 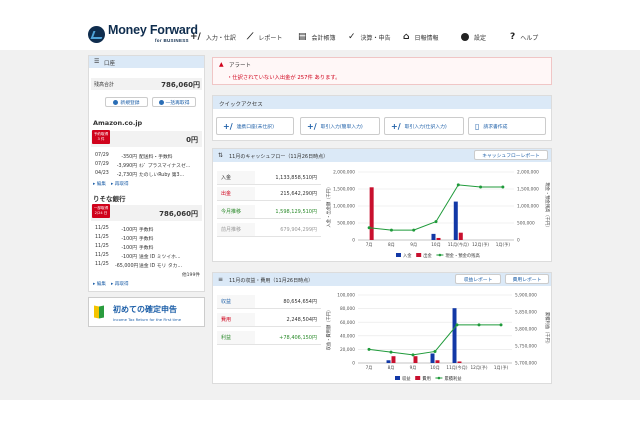 What do you see at coordinates (436, 245) in the screenshot?
I see `x-tick-label: 10月` at bounding box center [436, 245].